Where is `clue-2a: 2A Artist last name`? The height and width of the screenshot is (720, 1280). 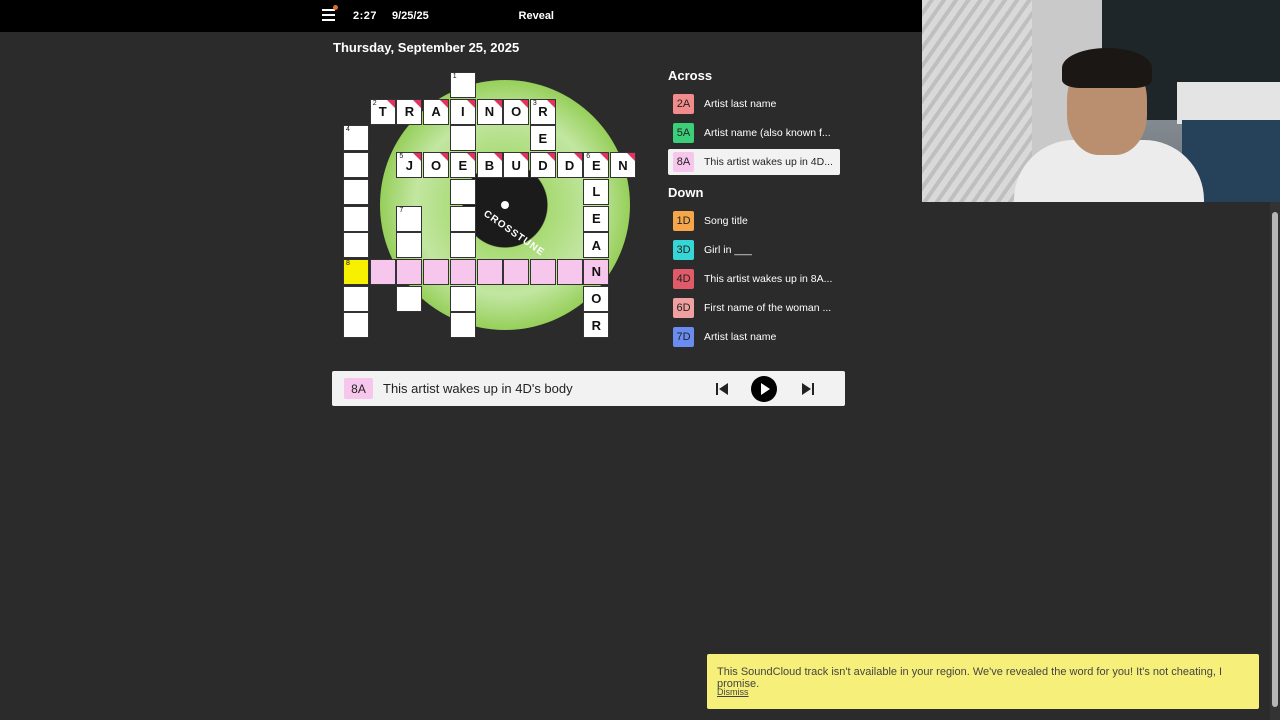 clue-2a: 2A Artist last name is located at coordinates (754, 104).